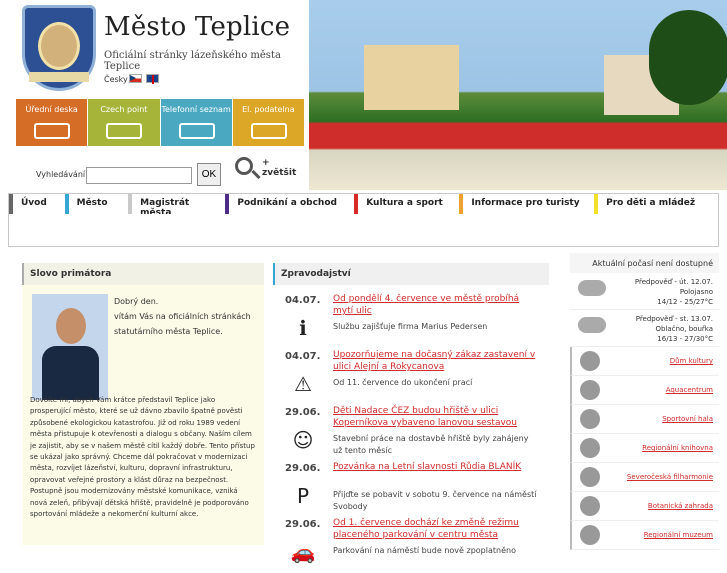 Image resolution: width=727 pixels, height=573 pixels. I want to click on nav-culture-sport: Kultura a sport, so click(406, 204).